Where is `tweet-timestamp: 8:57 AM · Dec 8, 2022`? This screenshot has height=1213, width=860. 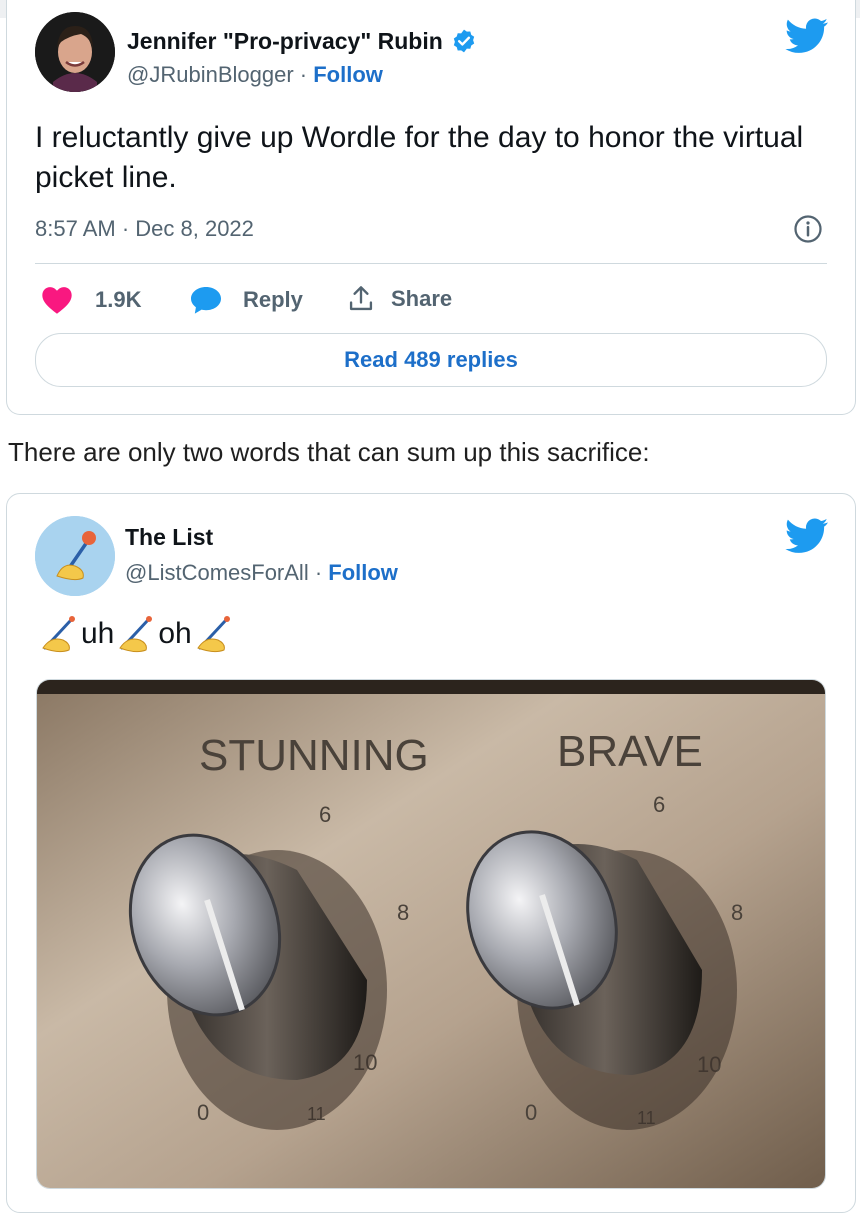 tweet-timestamp: 8:57 AM · Dec 8, 2022 is located at coordinates (144, 229).